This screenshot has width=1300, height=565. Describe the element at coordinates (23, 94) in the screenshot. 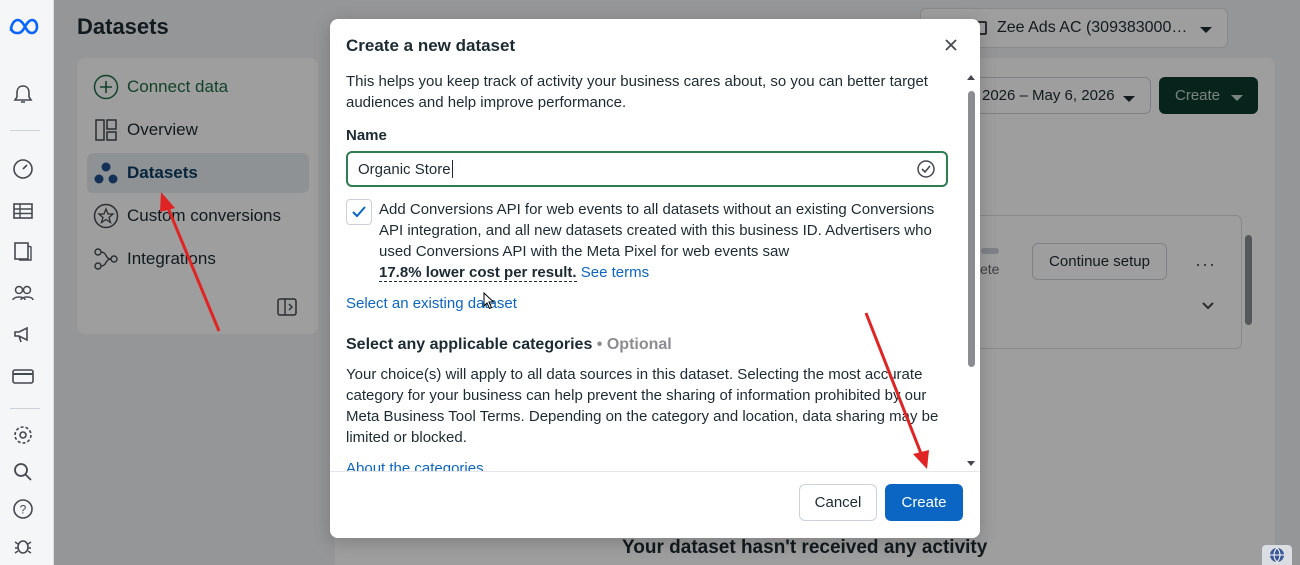

I see `bell-icon` at that location.